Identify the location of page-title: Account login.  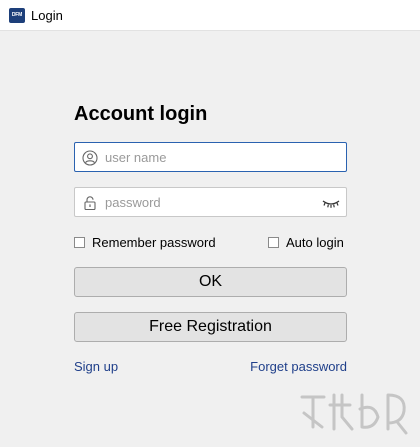
(141, 114).